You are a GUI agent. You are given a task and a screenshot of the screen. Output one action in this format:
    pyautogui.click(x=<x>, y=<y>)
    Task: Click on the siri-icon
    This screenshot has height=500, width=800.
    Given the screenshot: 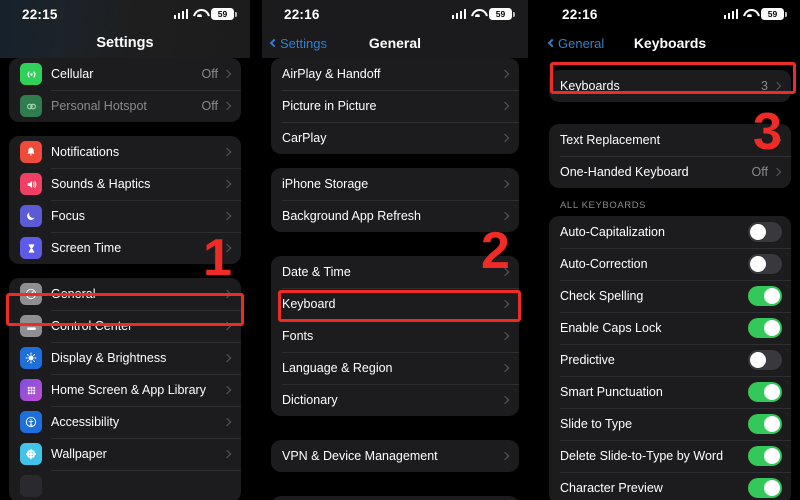 What is the action you would take?
    pyautogui.click(x=31, y=486)
    